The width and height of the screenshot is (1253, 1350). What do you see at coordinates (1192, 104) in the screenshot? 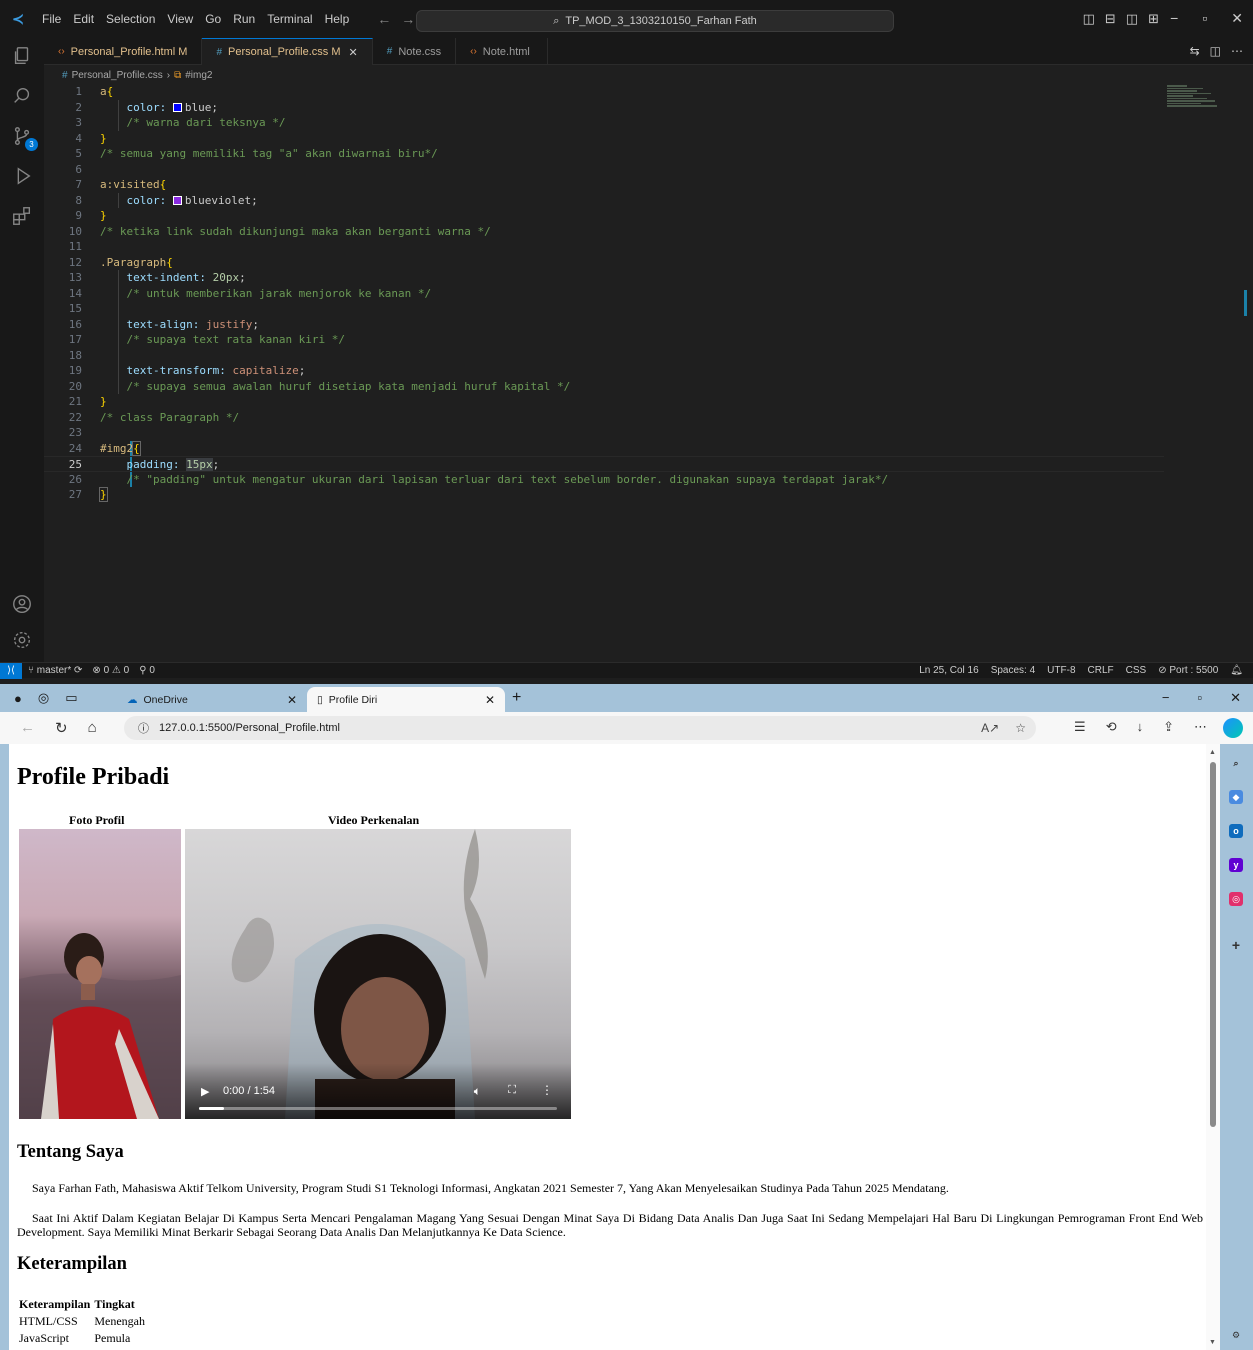
I see `minimap` at bounding box center [1192, 104].